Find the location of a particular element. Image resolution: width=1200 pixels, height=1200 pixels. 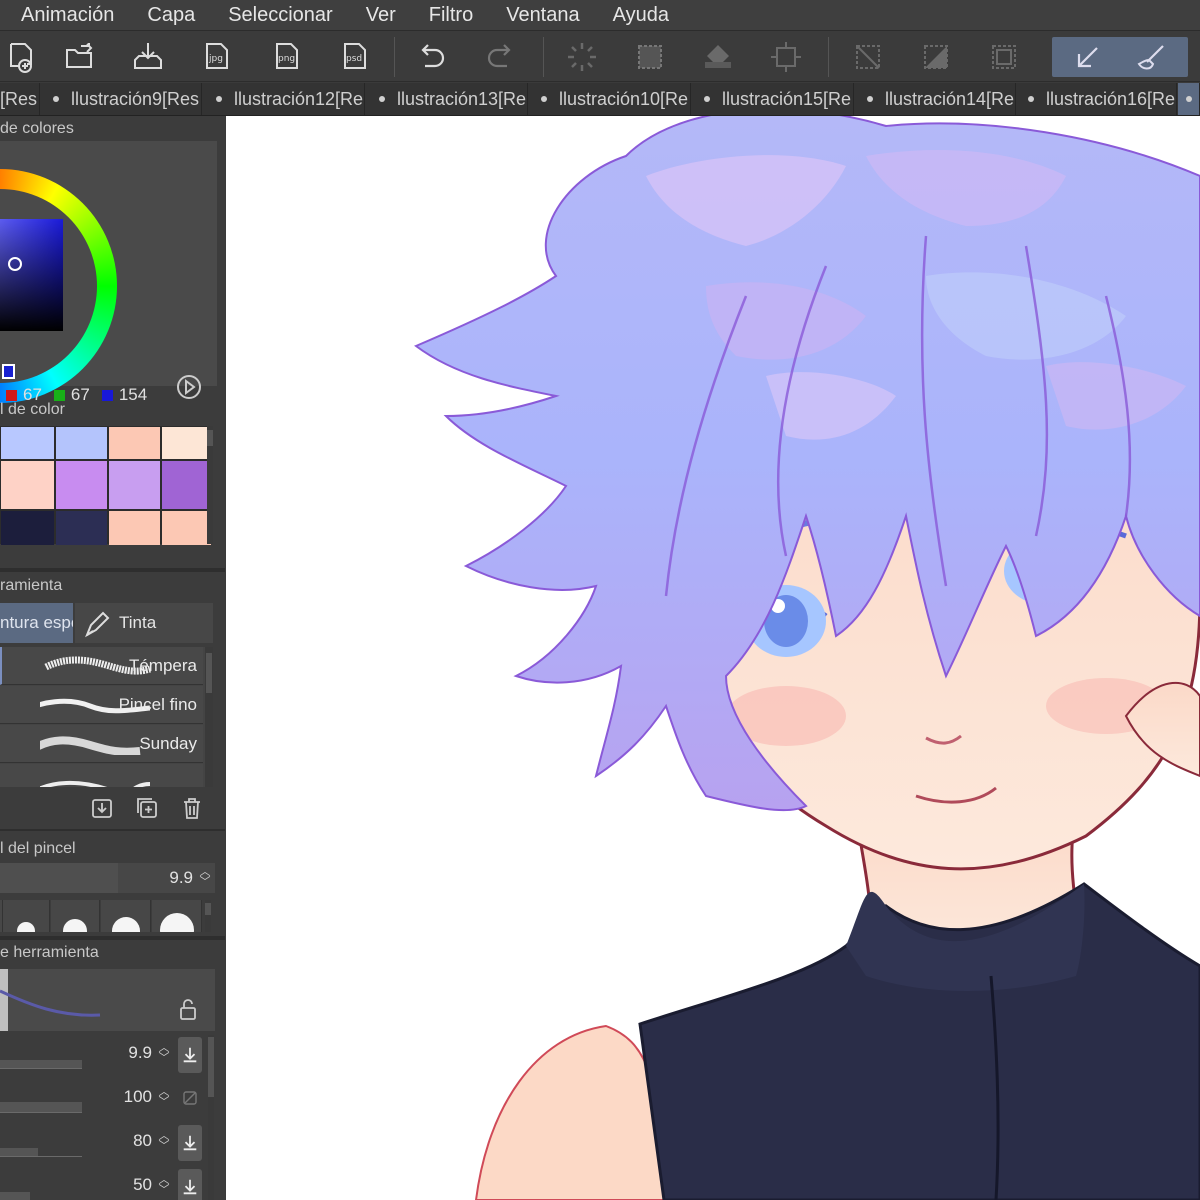

tab-ink: Tinta is located at coordinates (144, 623).